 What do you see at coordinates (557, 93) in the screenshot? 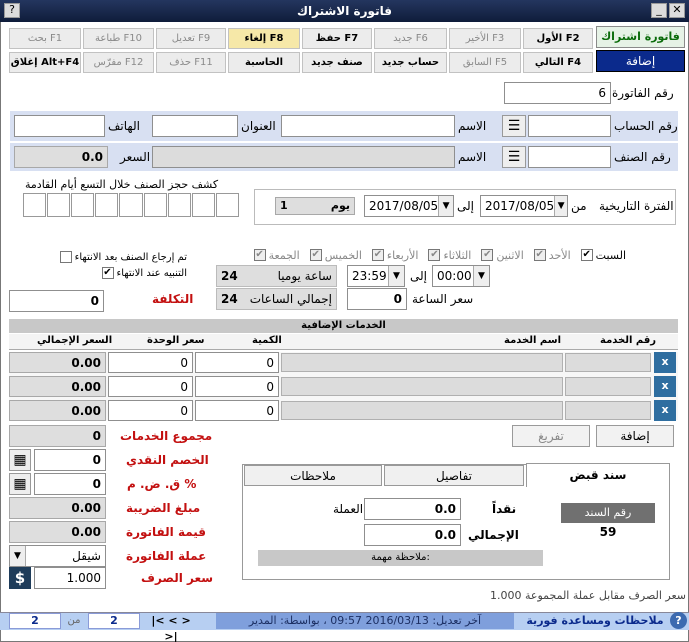
I see `invoice-number-input: 6` at bounding box center [557, 93].